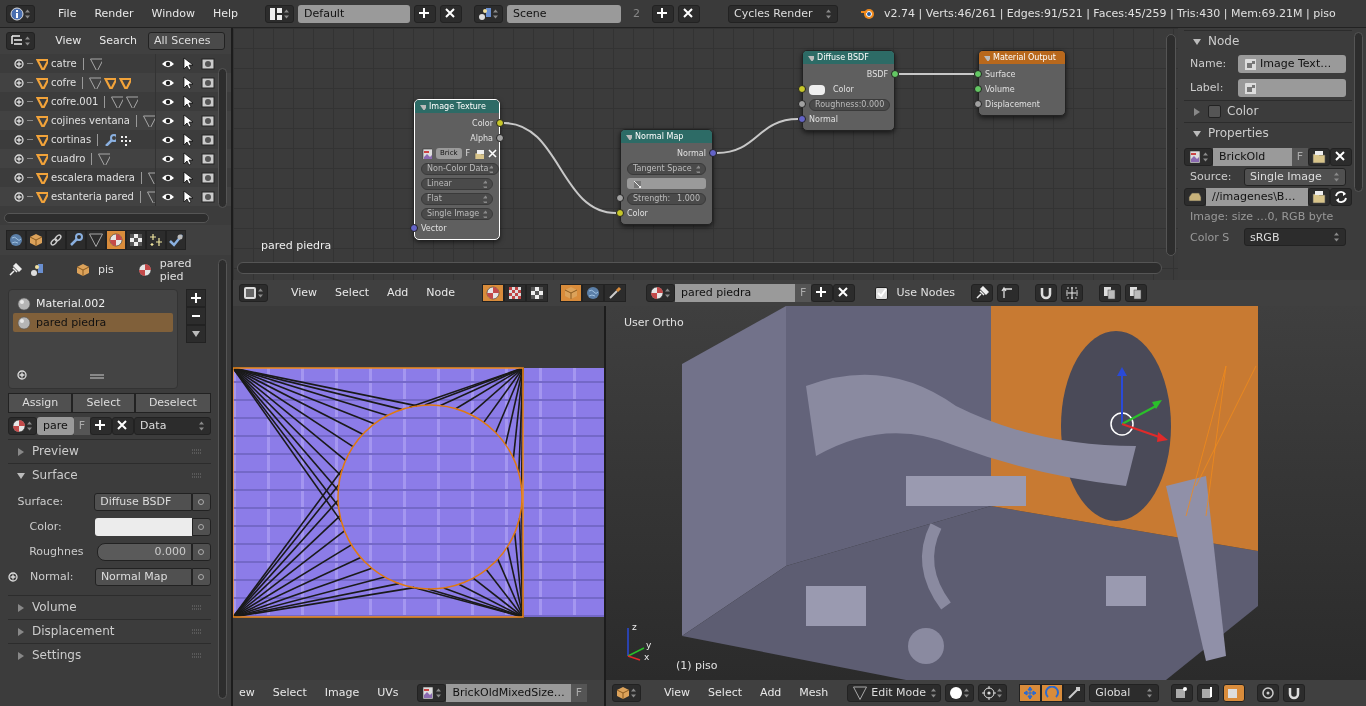 This screenshot has height=706, width=1366. What do you see at coordinates (55, 426) in the screenshot?
I see `material-name-field: pare` at bounding box center [55, 426].